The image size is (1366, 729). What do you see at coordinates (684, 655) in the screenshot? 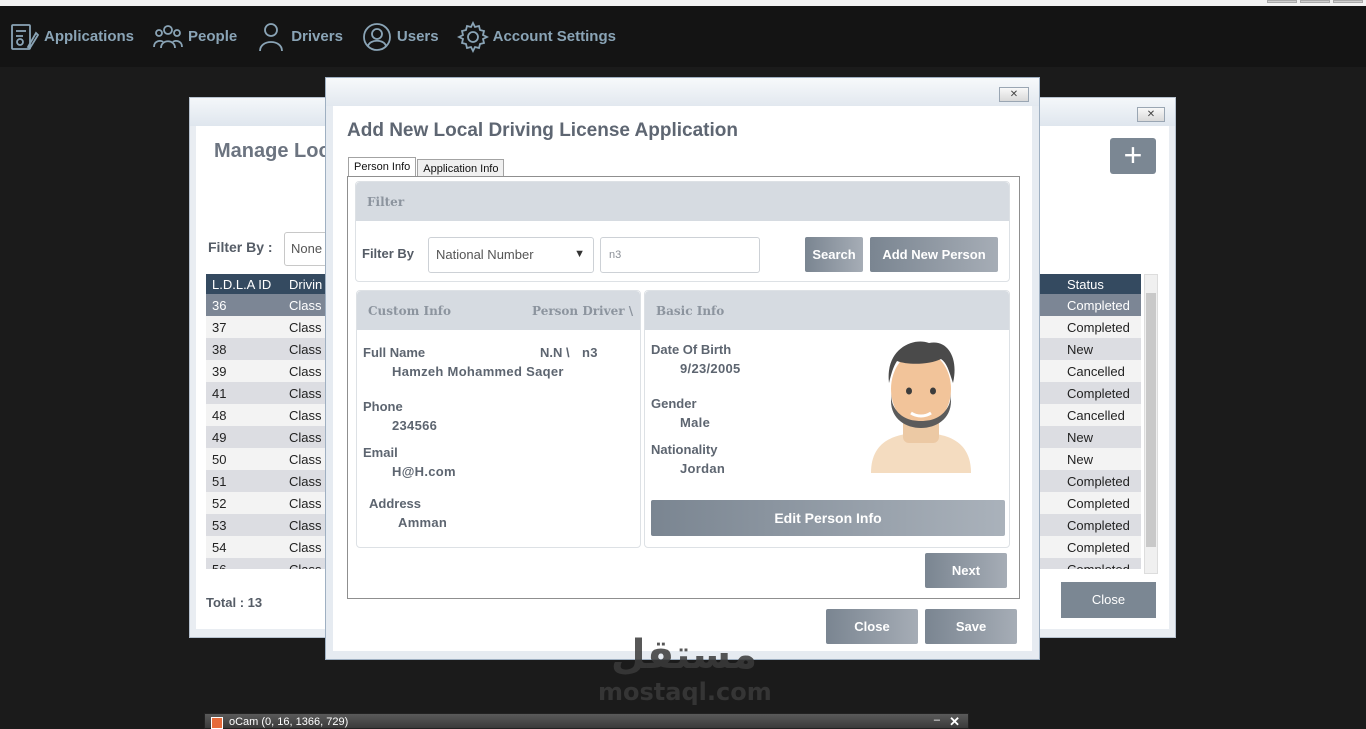
I see `watermark-arabic: مستقل` at bounding box center [684, 655].